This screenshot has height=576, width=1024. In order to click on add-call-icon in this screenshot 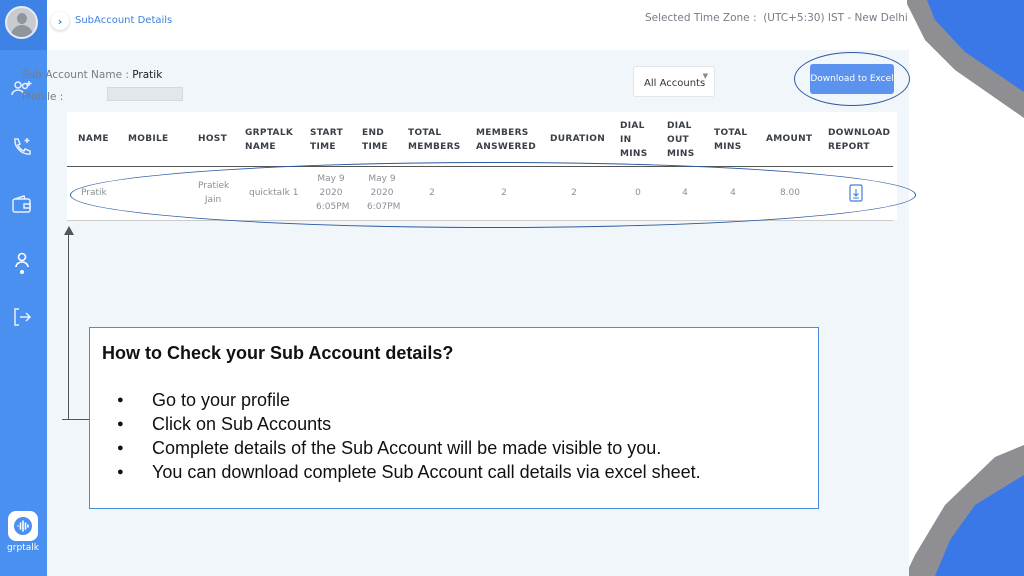, I will do `click(22, 147)`.